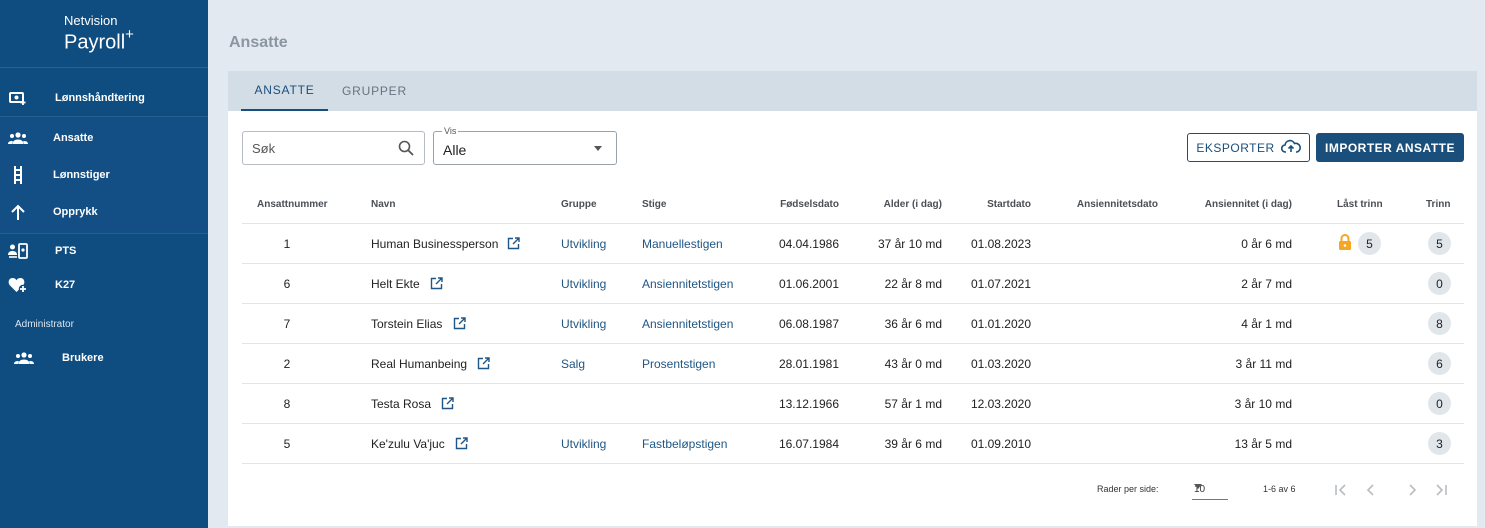 The image size is (1485, 528). What do you see at coordinates (374, 91) in the screenshot?
I see `tab-grupper: GRUPPER` at bounding box center [374, 91].